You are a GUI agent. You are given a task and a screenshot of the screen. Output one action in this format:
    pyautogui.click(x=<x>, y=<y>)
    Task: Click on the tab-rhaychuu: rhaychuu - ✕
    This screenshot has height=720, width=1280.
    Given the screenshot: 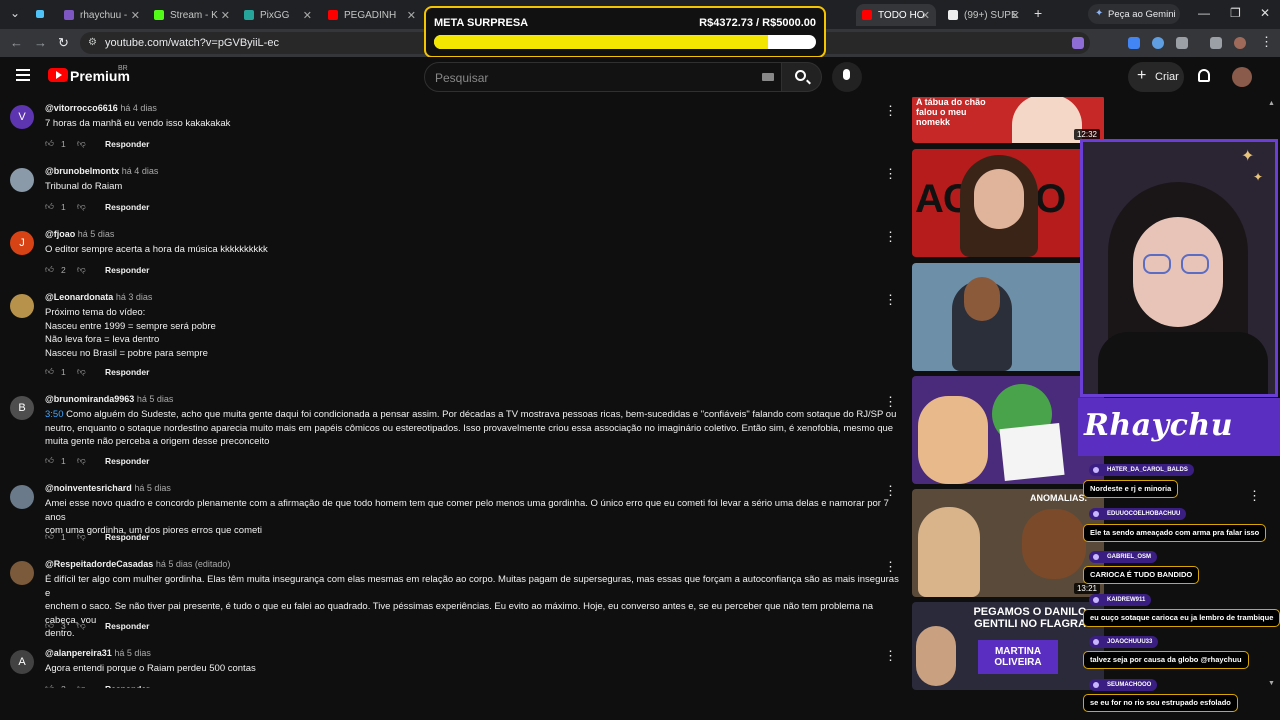 What is the action you would take?
    pyautogui.click(x=102, y=15)
    